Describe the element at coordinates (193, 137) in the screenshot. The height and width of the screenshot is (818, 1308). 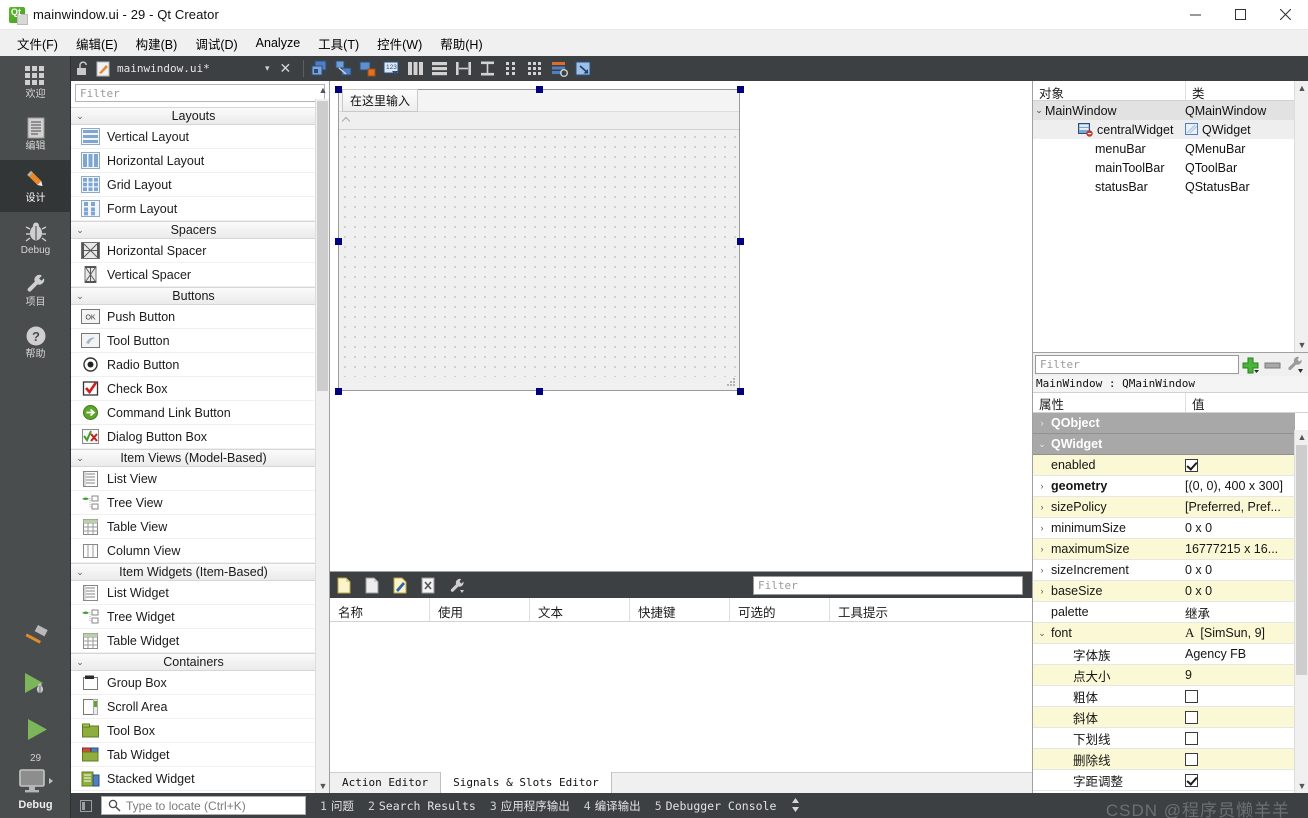
I see `widget-item-vertical-layout: Vertical Layout` at that location.